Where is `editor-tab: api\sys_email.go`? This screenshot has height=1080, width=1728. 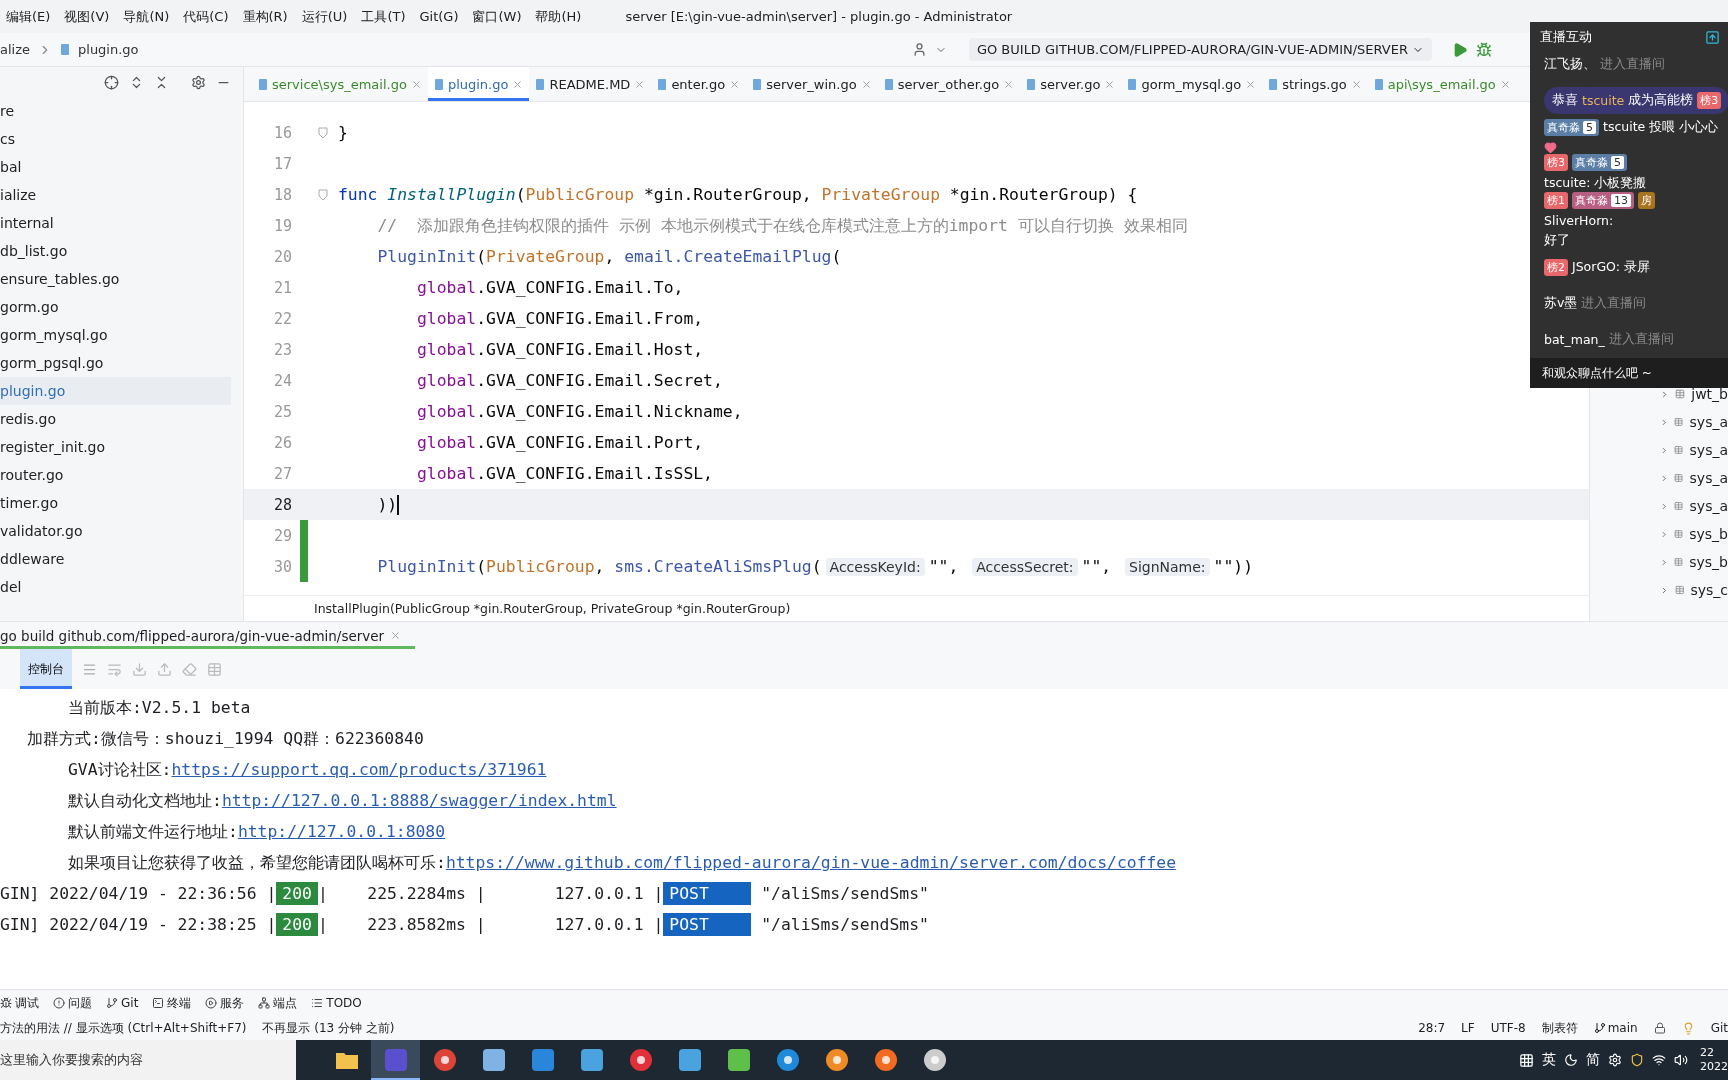 editor-tab: api\sys_email.go is located at coordinates (1442, 84).